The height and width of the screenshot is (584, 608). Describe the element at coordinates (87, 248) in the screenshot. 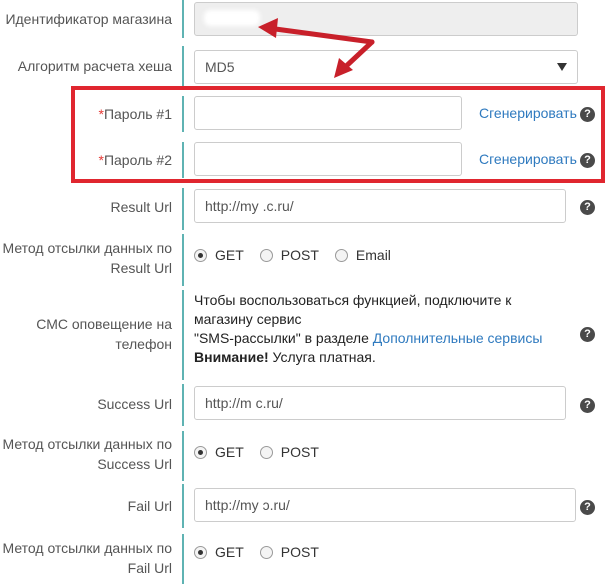

I see `result-method-label-line1: Метод отсылки данных по` at that location.